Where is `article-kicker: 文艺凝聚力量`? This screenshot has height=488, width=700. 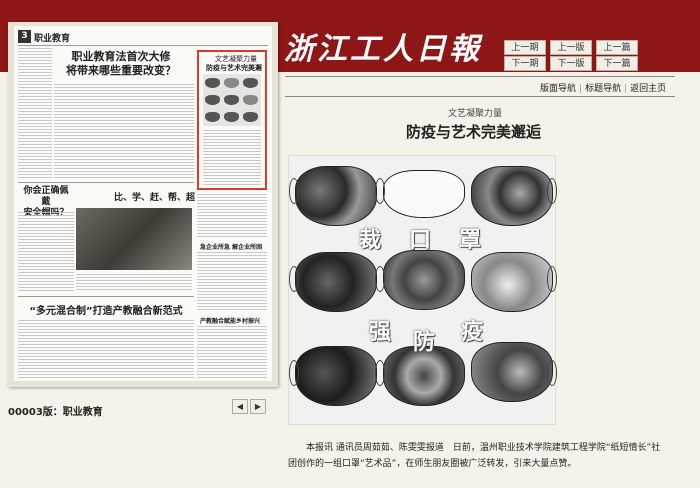
article-kicker: 文艺凝聚力量 is located at coordinates (475, 114).